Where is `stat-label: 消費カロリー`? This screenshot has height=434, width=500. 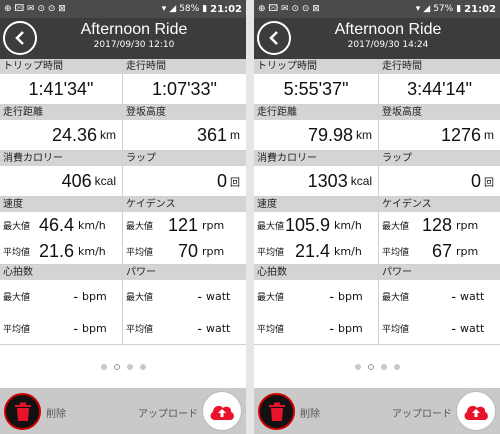
stat-label: 消費カロリー is located at coordinates (61, 158).